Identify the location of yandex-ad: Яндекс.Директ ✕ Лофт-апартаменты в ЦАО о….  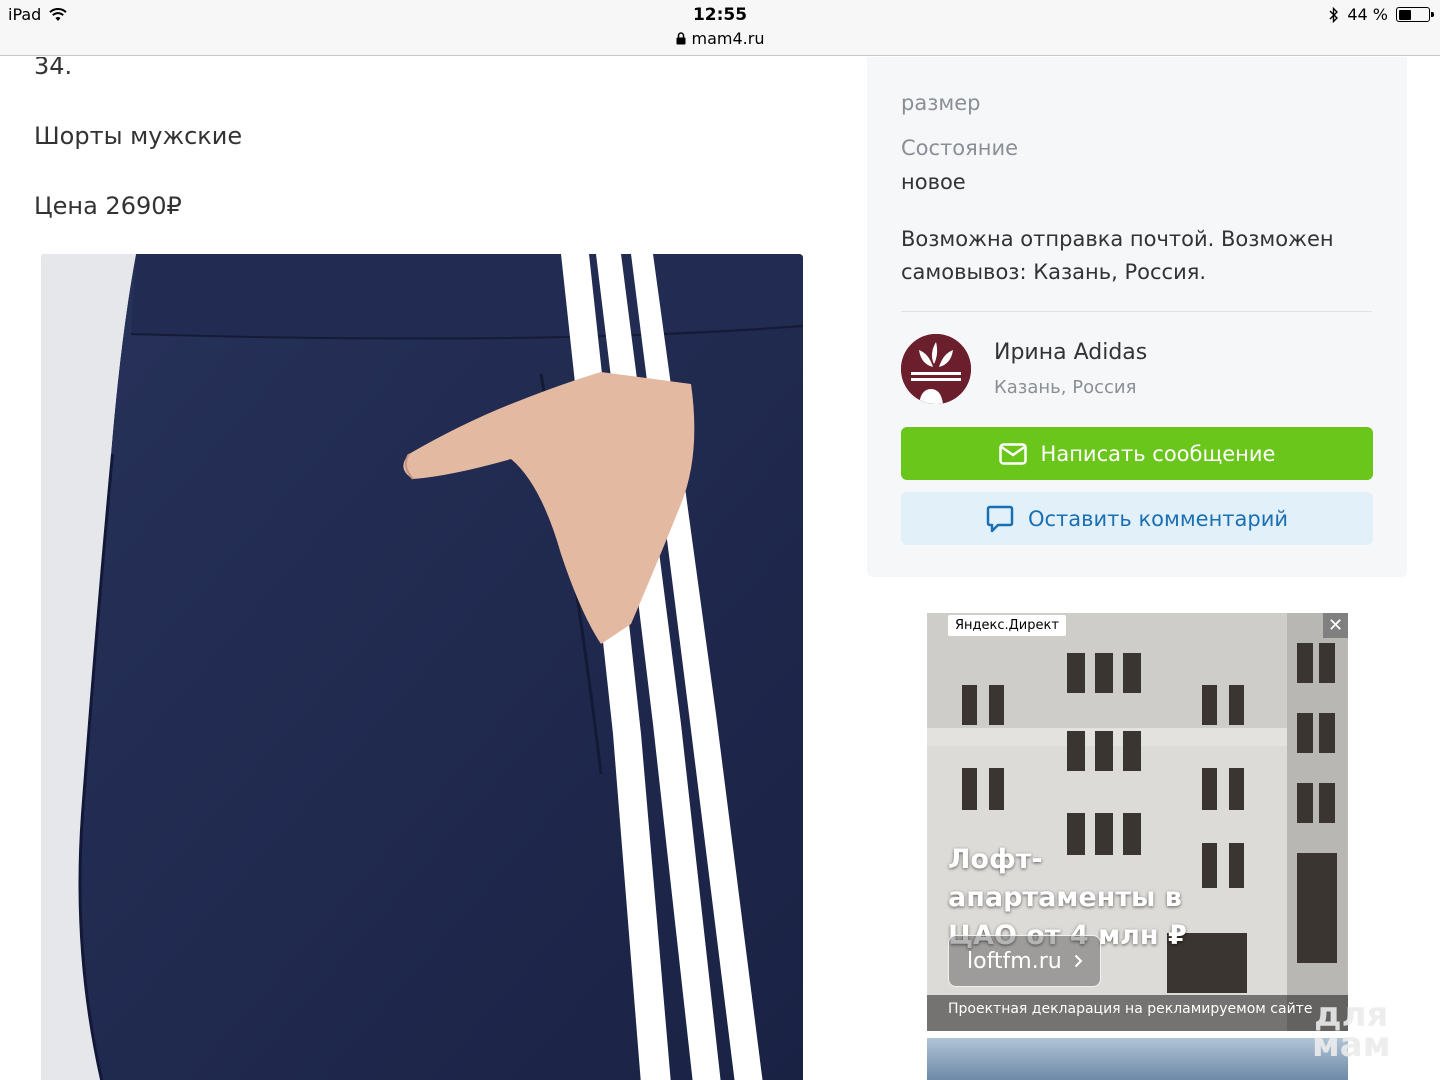
(1137, 822).